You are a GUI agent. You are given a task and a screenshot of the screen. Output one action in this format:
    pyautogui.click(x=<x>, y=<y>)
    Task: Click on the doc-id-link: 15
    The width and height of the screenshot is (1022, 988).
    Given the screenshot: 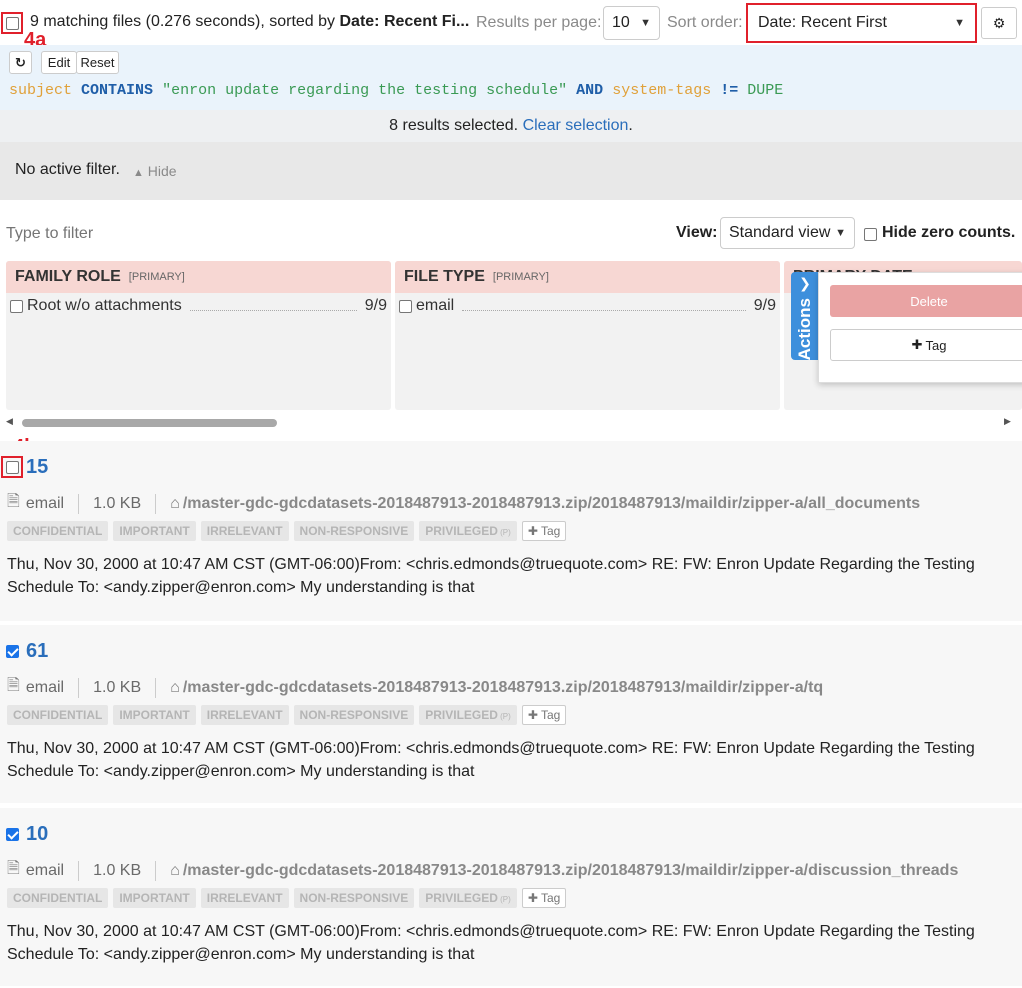 What is the action you would take?
    pyautogui.click(x=37, y=467)
    